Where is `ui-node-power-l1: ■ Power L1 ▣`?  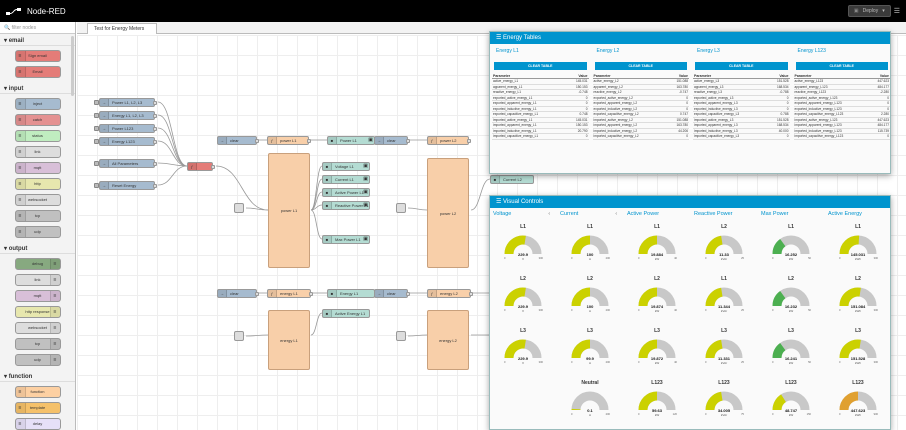 ui-node-power-l1: ■ Power L1 ▣ is located at coordinates (351, 140).